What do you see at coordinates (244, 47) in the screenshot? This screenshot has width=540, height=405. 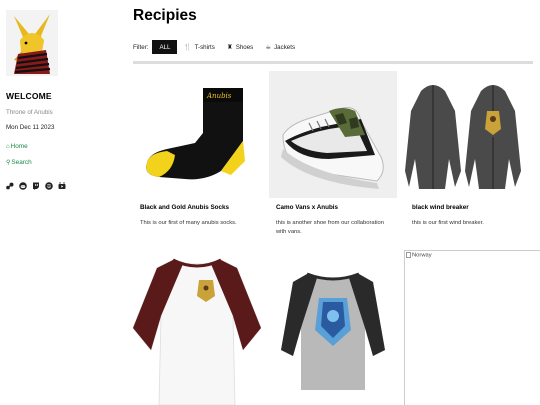 I see `filter-shoes-label: Shoes` at bounding box center [244, 47].